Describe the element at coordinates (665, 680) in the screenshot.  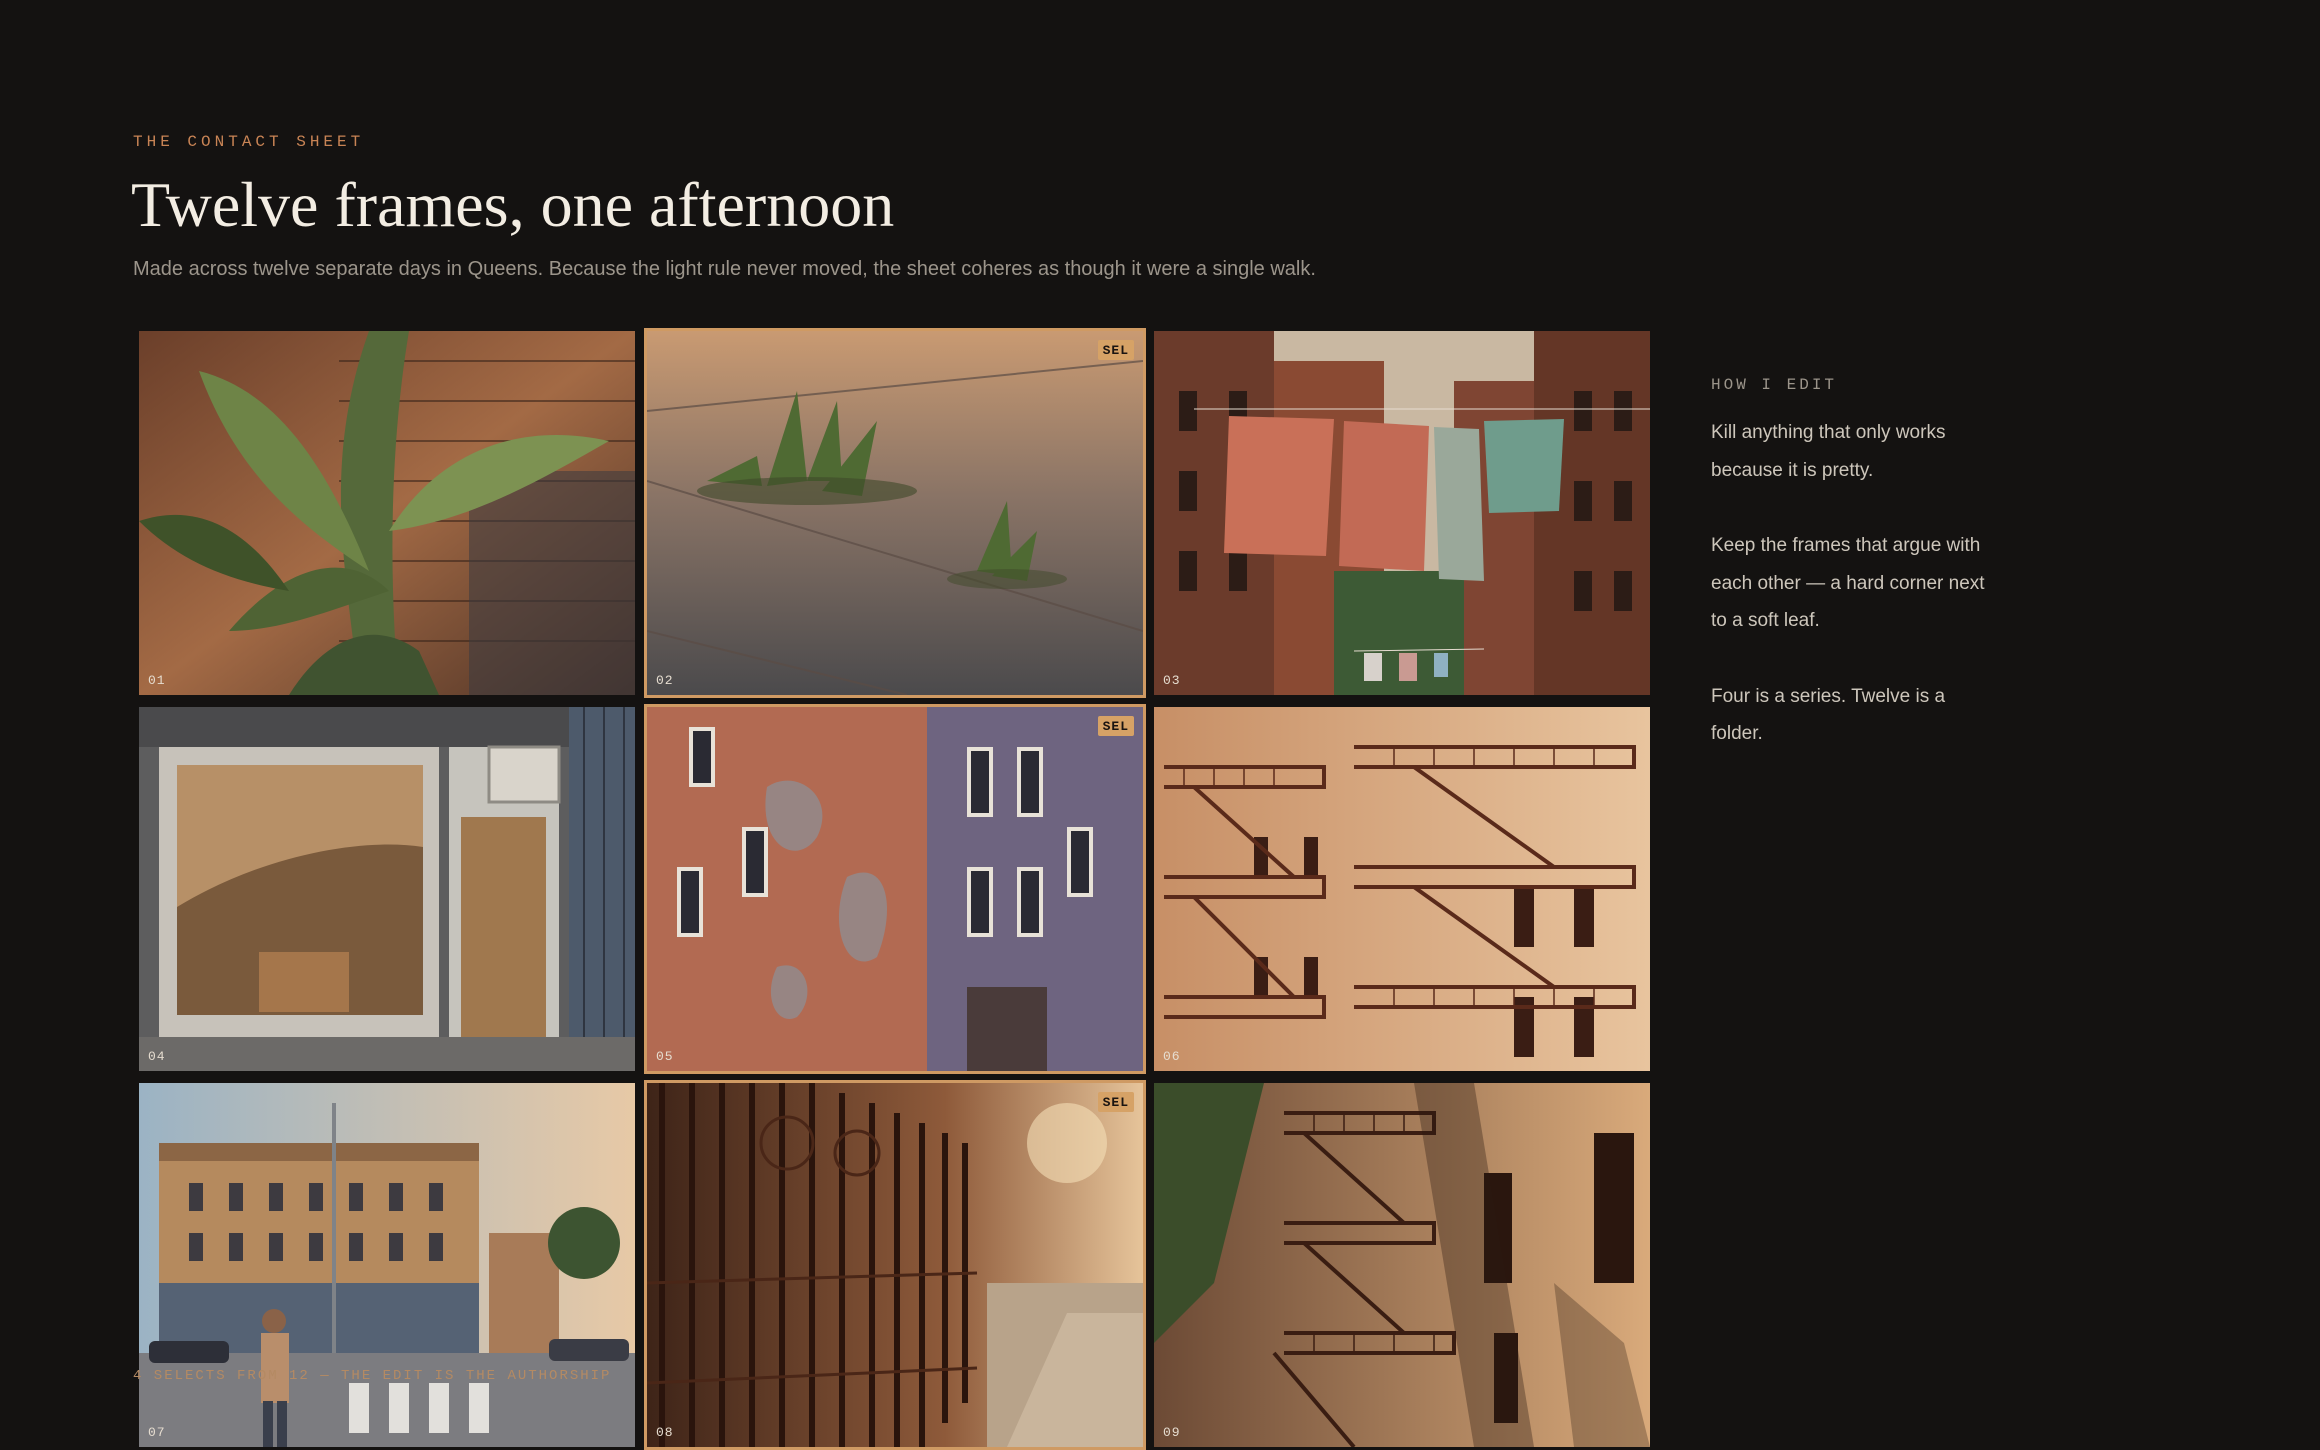
I see `frame-number: 02` at that location.